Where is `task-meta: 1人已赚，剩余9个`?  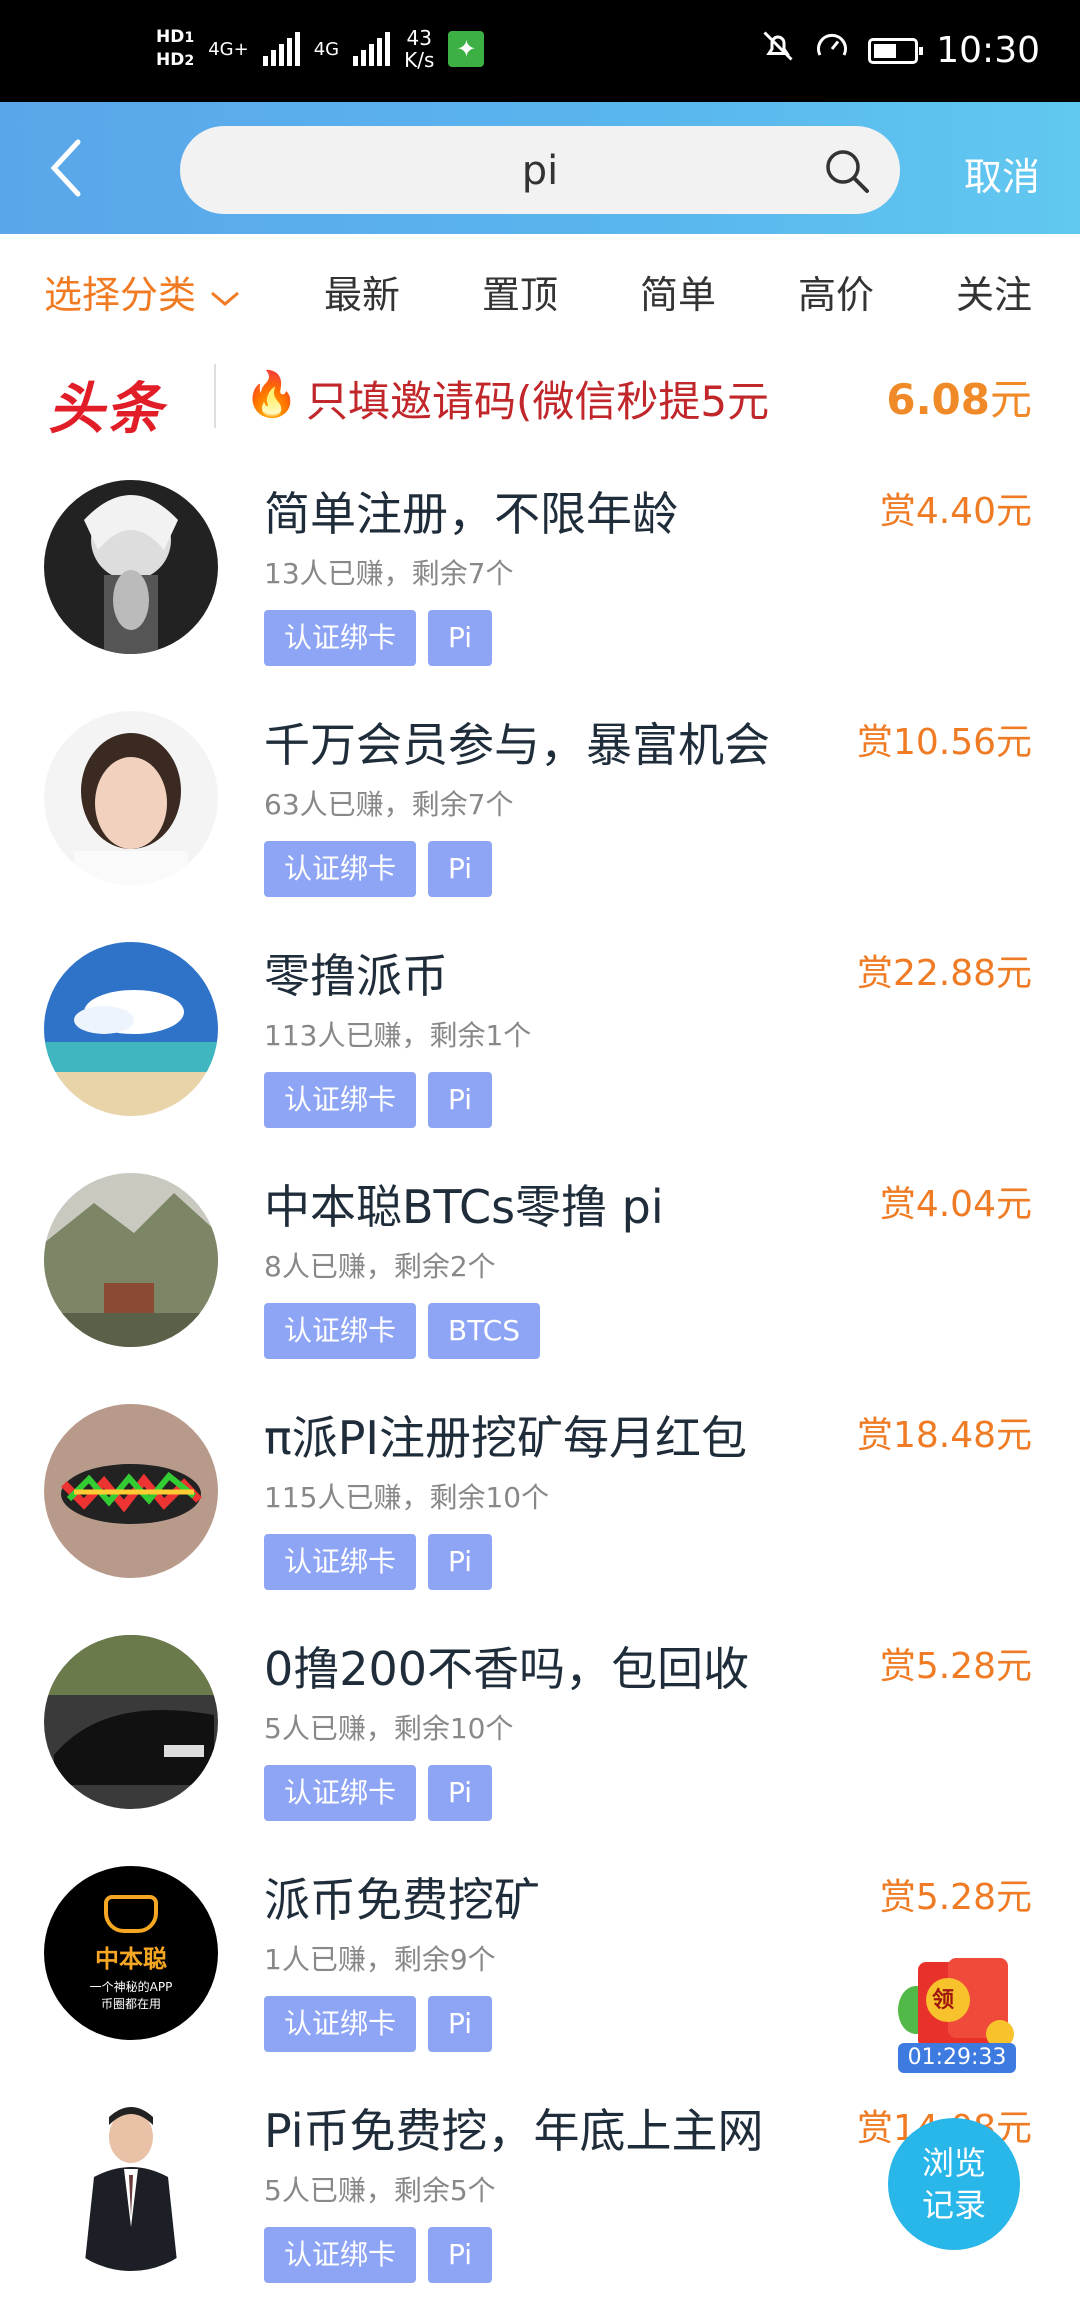
task-meta: 1人已赚，剩余9个 is located at coordinates (380, 1959).